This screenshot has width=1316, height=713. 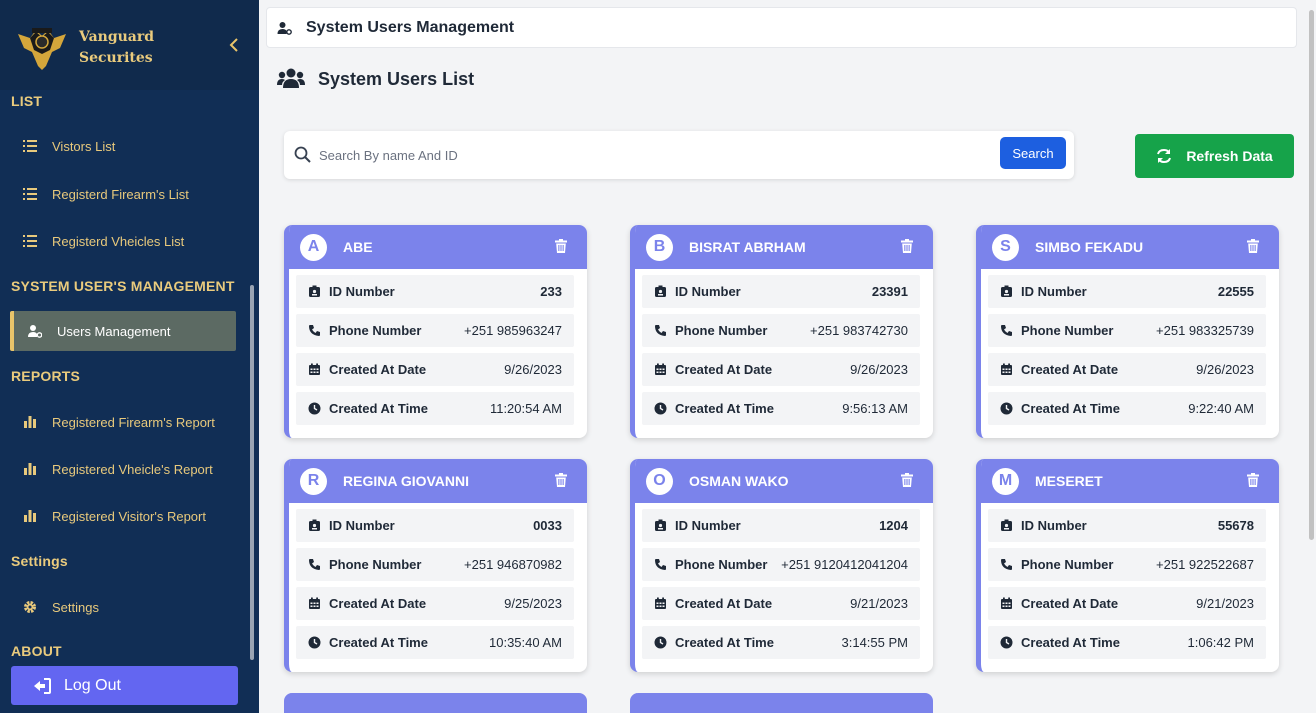 I want to click on calendar-icon, so click(x=314, y=603).